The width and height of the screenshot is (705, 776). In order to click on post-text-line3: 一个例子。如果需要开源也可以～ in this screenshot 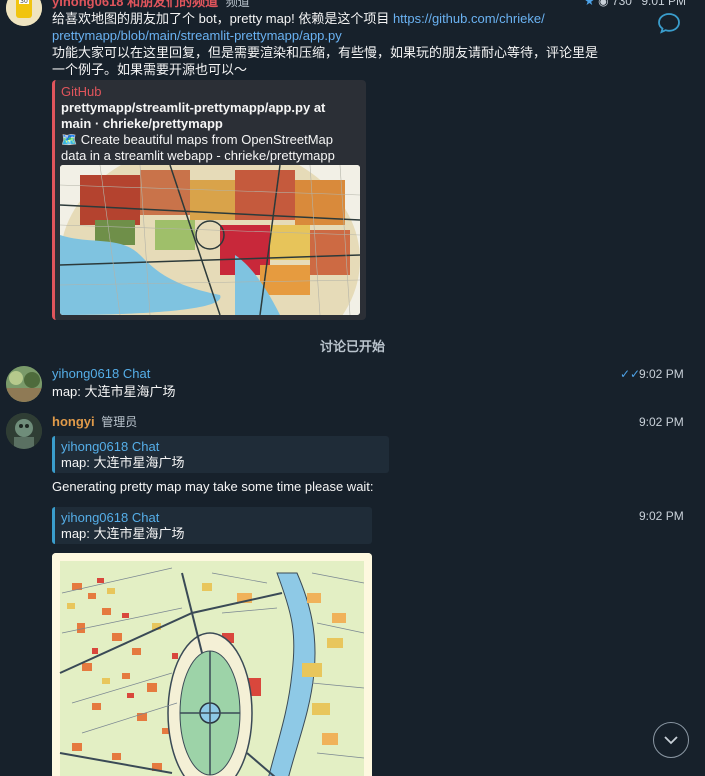, I will do `click(150, 69)`.